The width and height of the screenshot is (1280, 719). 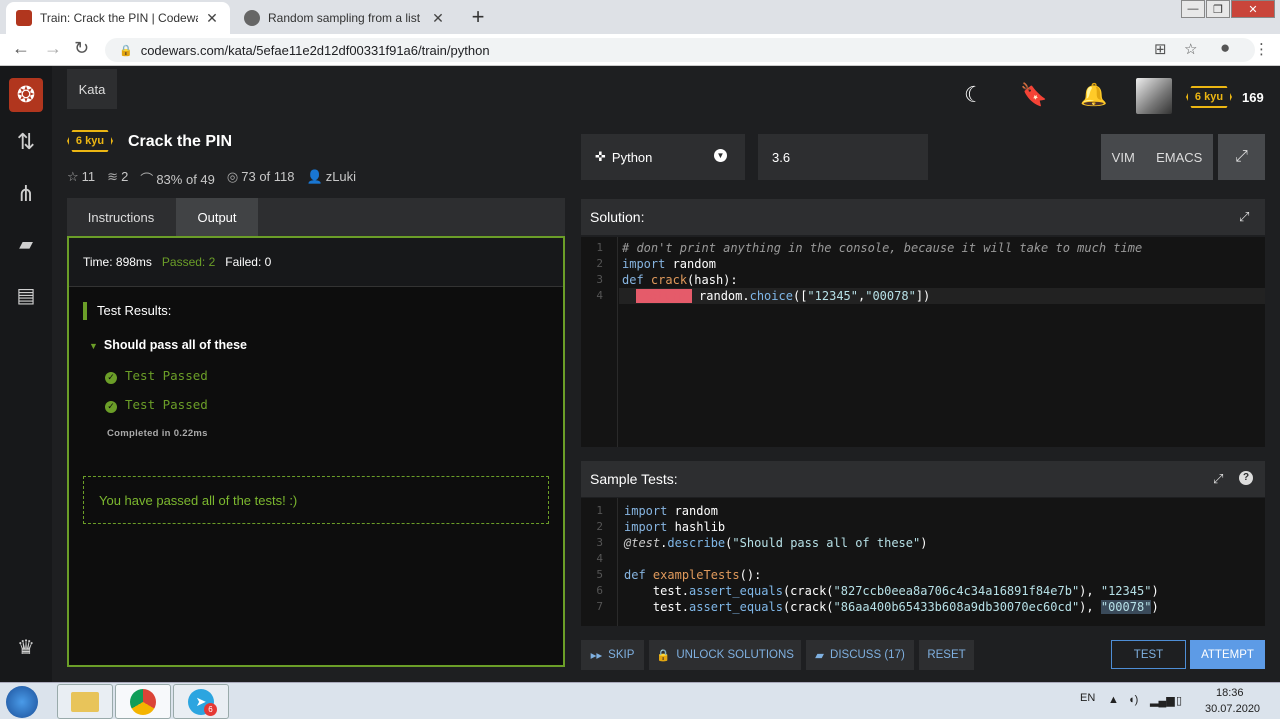 What do you see at coordinates (21, 48) in the screenshot?
I see `back-arrow-icon: ←` at bounding box center [21, 48].